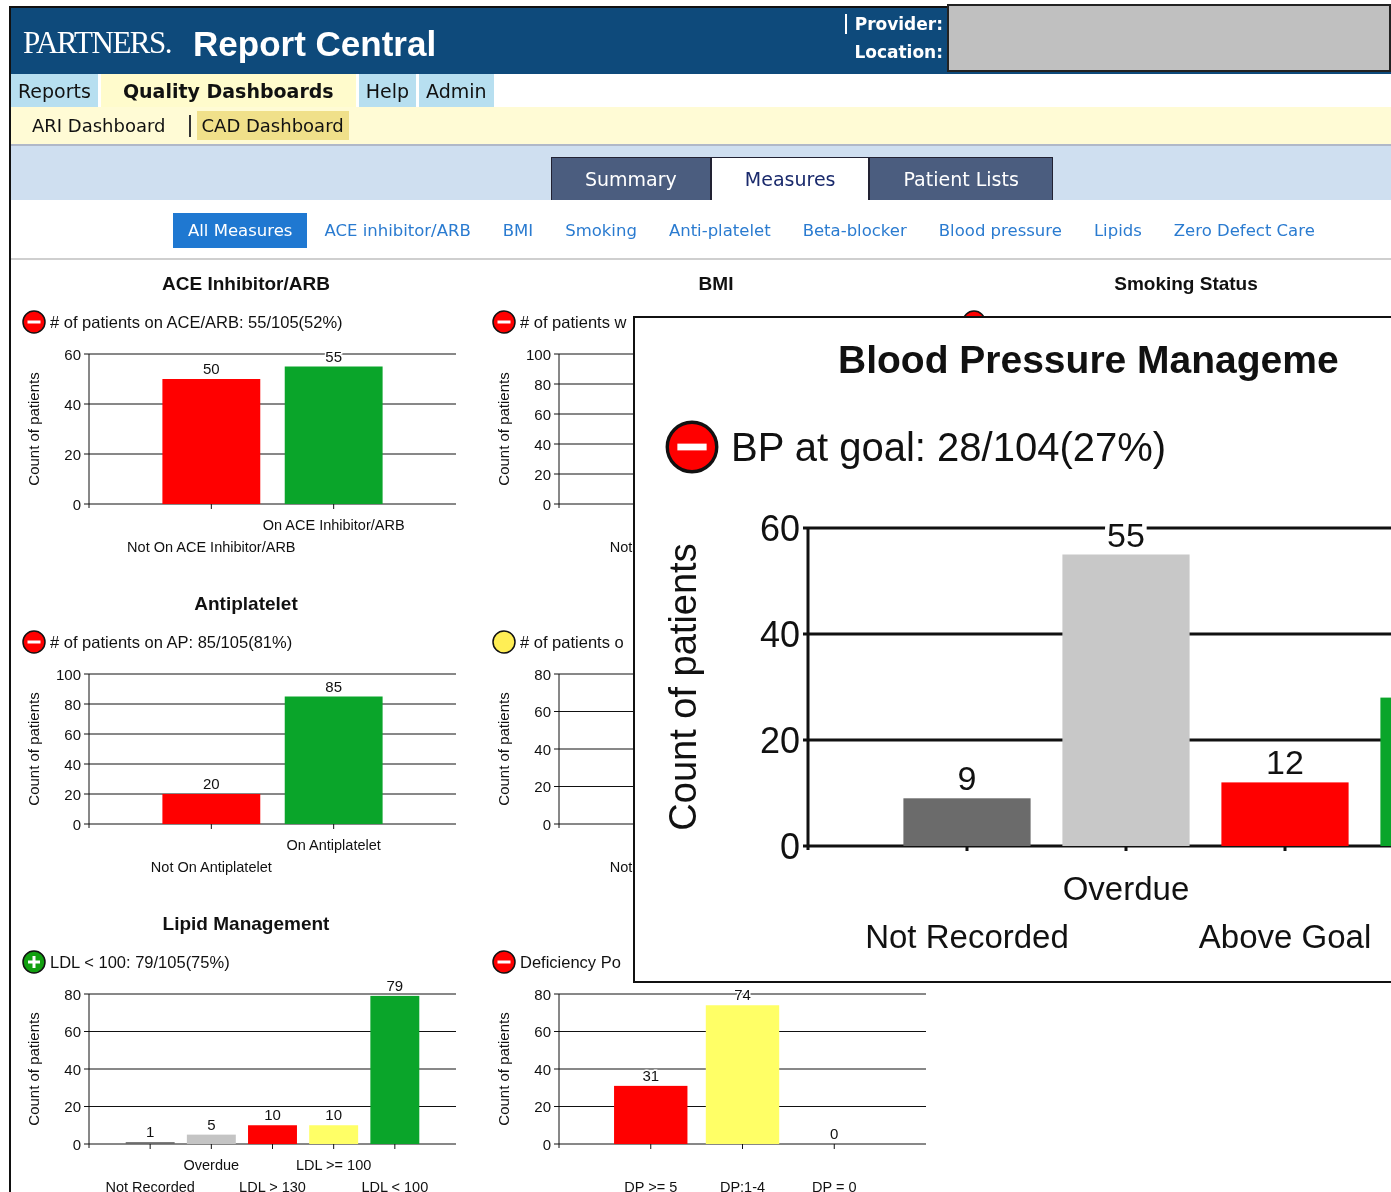  What do you see at coordinates (150, 1132) in the screenshot?
I see `value-label: 1` at bounding box center [150, 1132].